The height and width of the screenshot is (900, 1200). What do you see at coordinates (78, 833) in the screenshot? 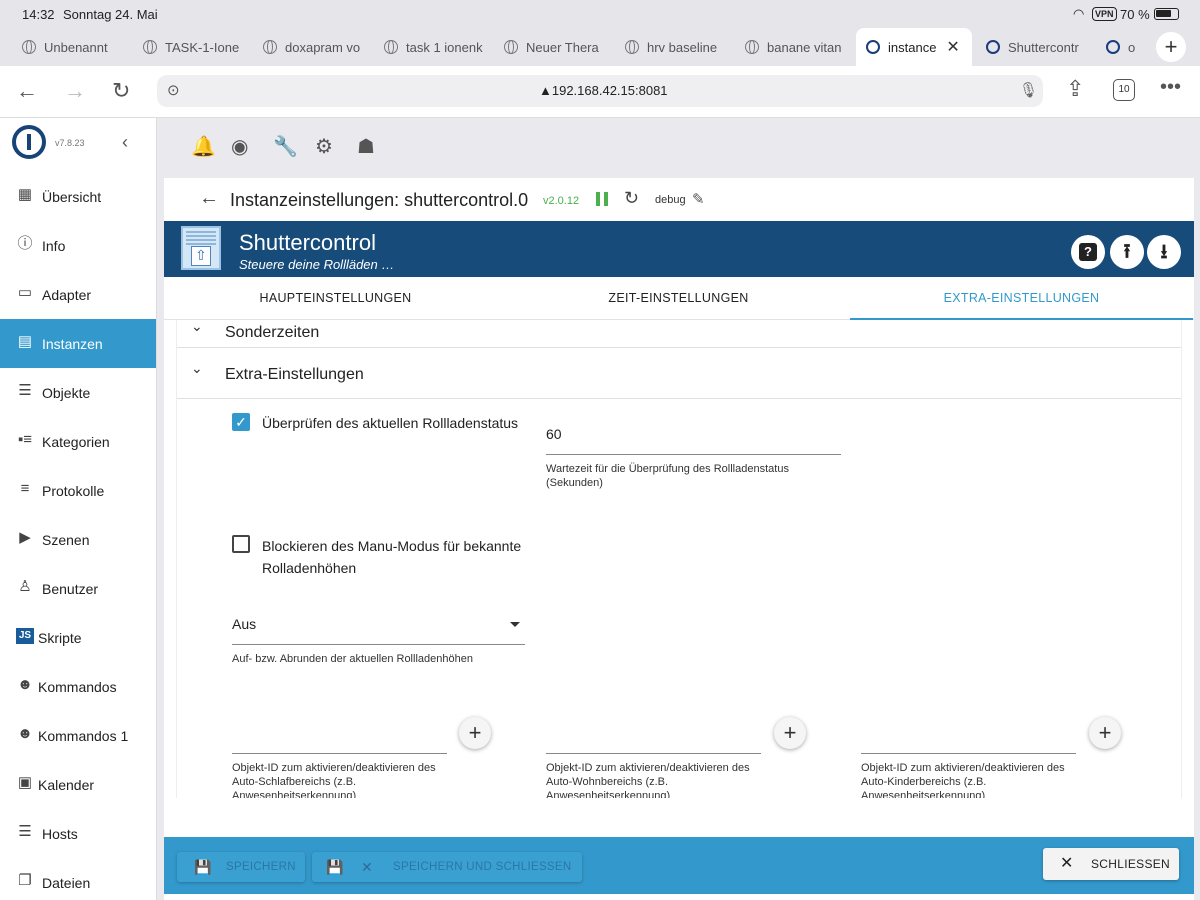
I see `sidebar-item-hosts: ☰ Hosts` at bounding box center [78, 833].